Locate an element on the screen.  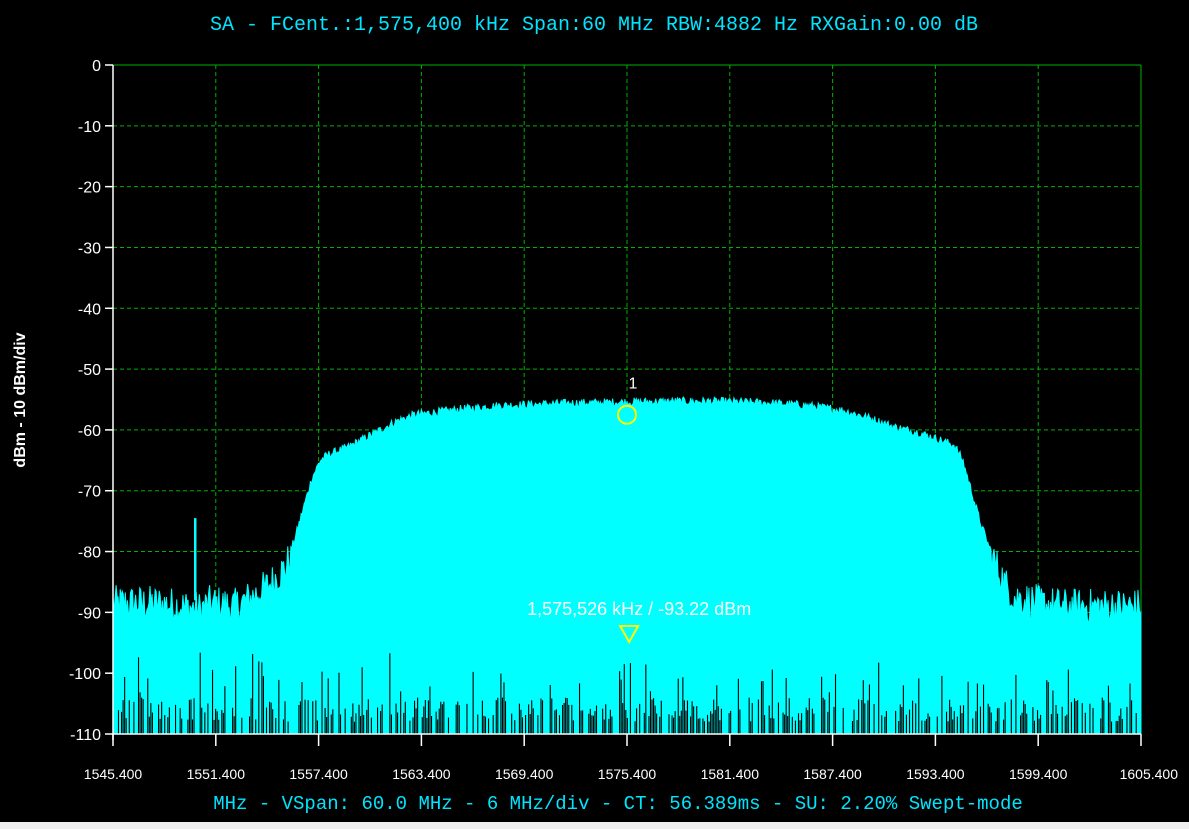
y-tick-label: -60 is located at coordinates (89, 431).